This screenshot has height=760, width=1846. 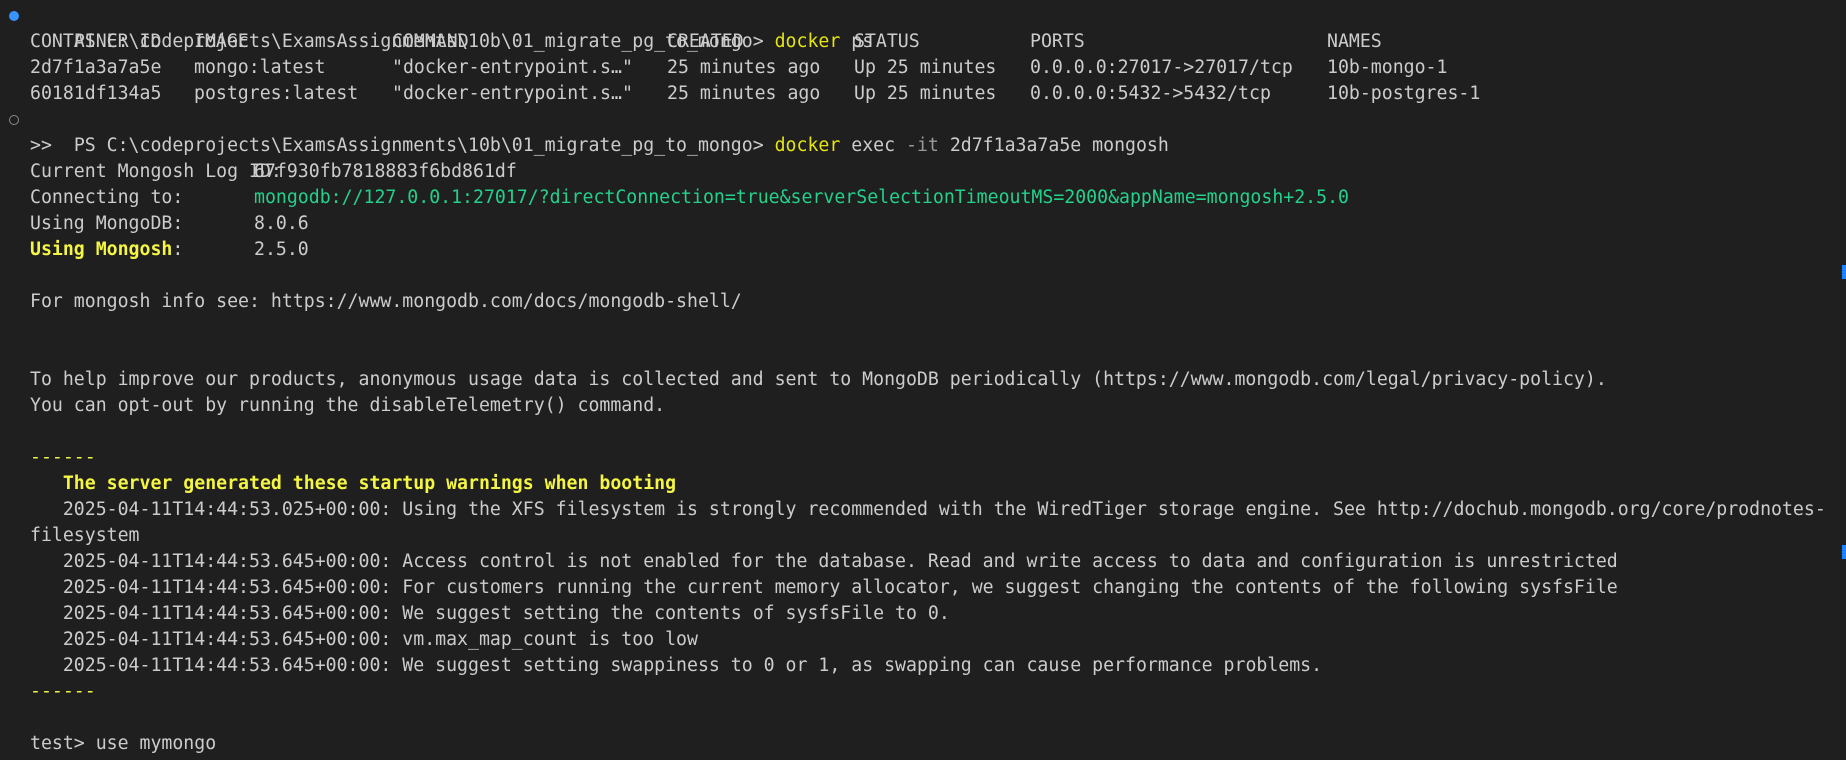 I want to click on mongosh-version-line: Using Mongosh: 2.5.0, so click(x=938, y=250).